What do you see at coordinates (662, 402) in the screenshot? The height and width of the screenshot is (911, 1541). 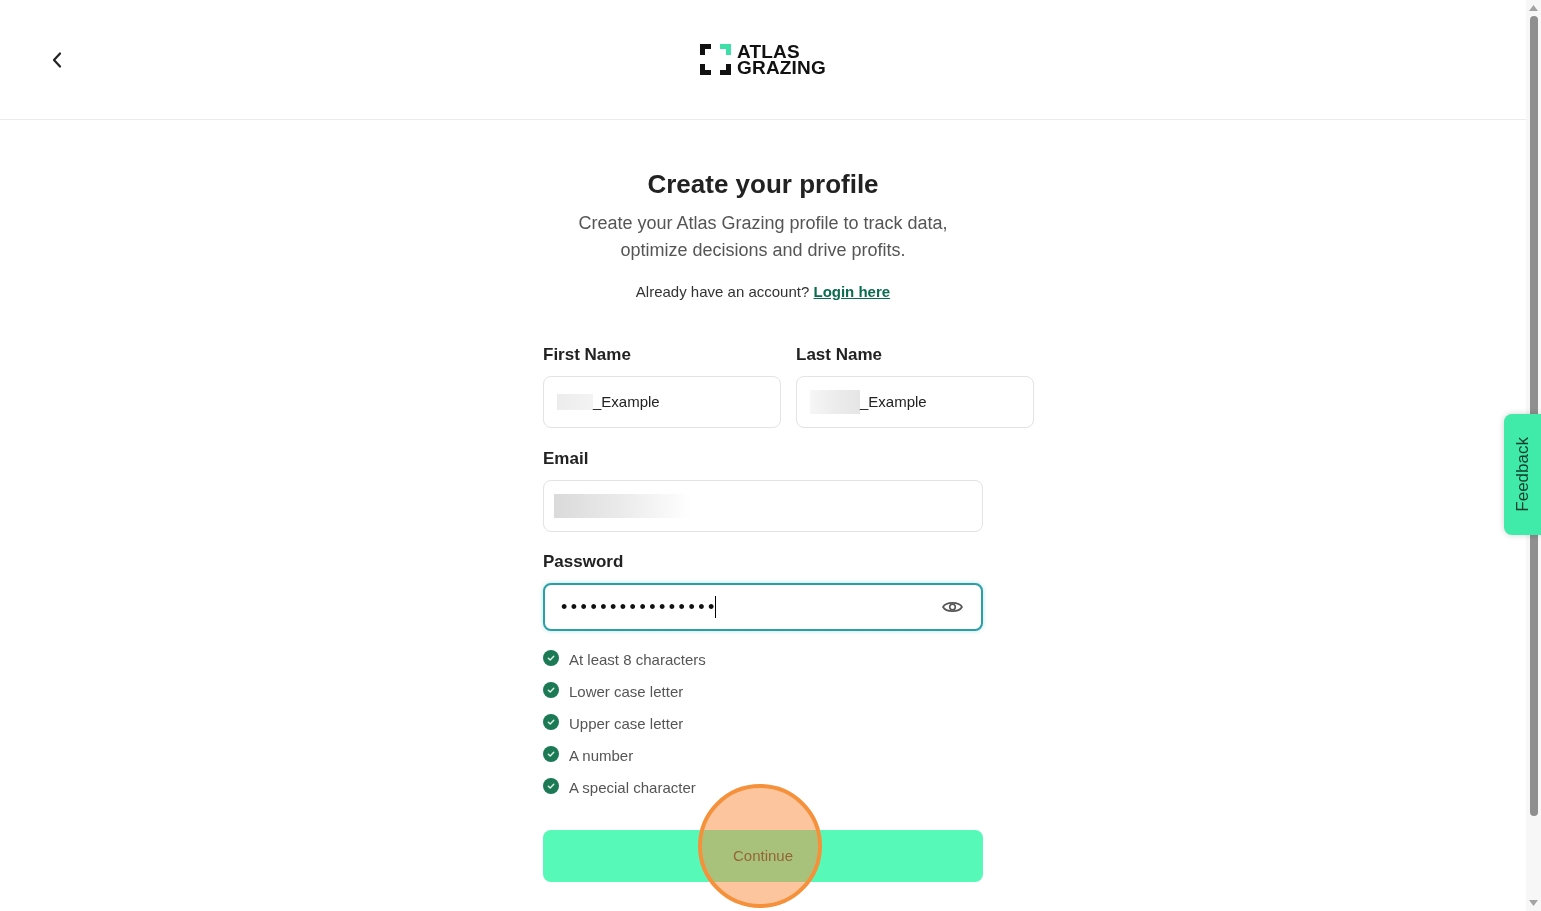 I see `first-name-field: _Example` at bounding box center [662, 402].